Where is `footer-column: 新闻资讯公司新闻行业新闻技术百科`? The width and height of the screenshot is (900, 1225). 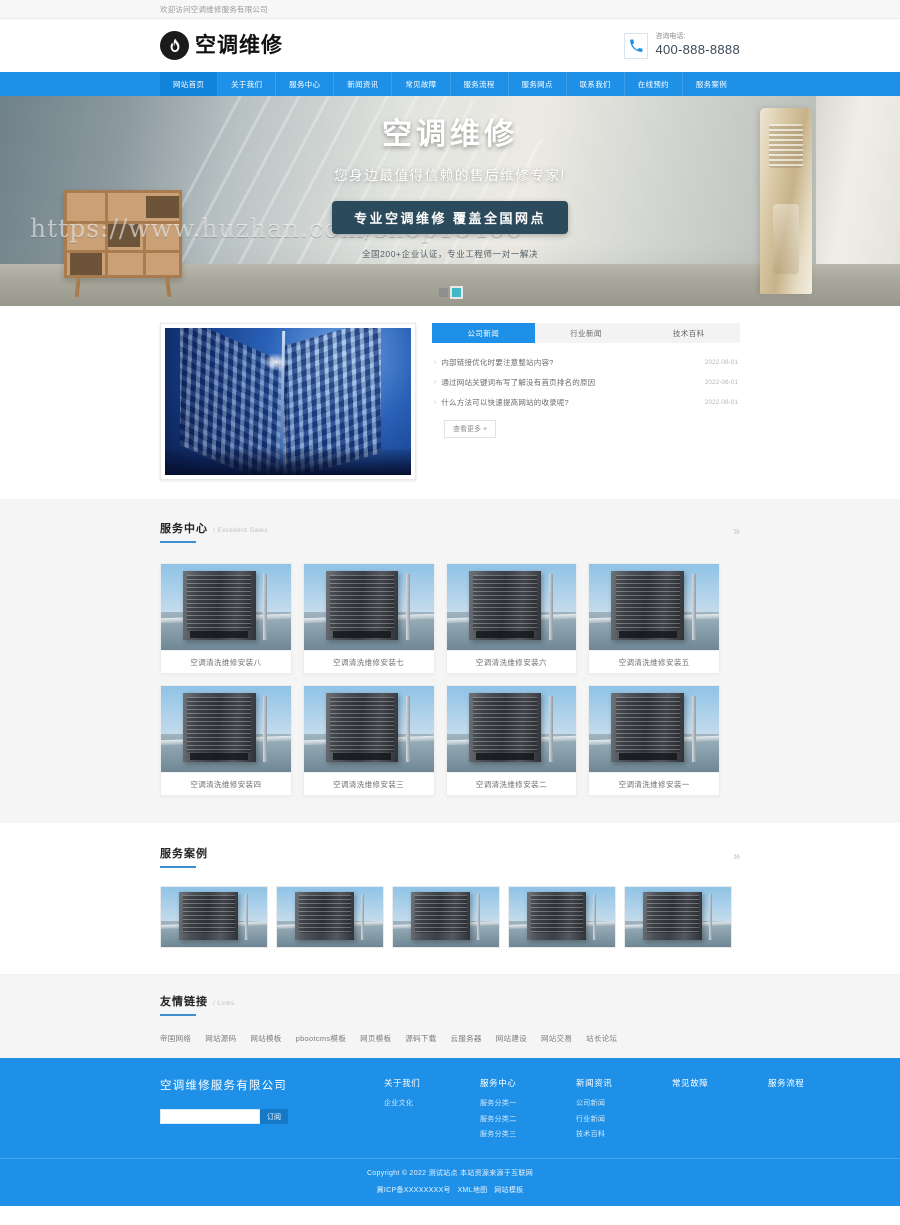 footer-column: 新闻资讯公司新闻行业新闻技术百科 is located at coordinates (607, 1111).